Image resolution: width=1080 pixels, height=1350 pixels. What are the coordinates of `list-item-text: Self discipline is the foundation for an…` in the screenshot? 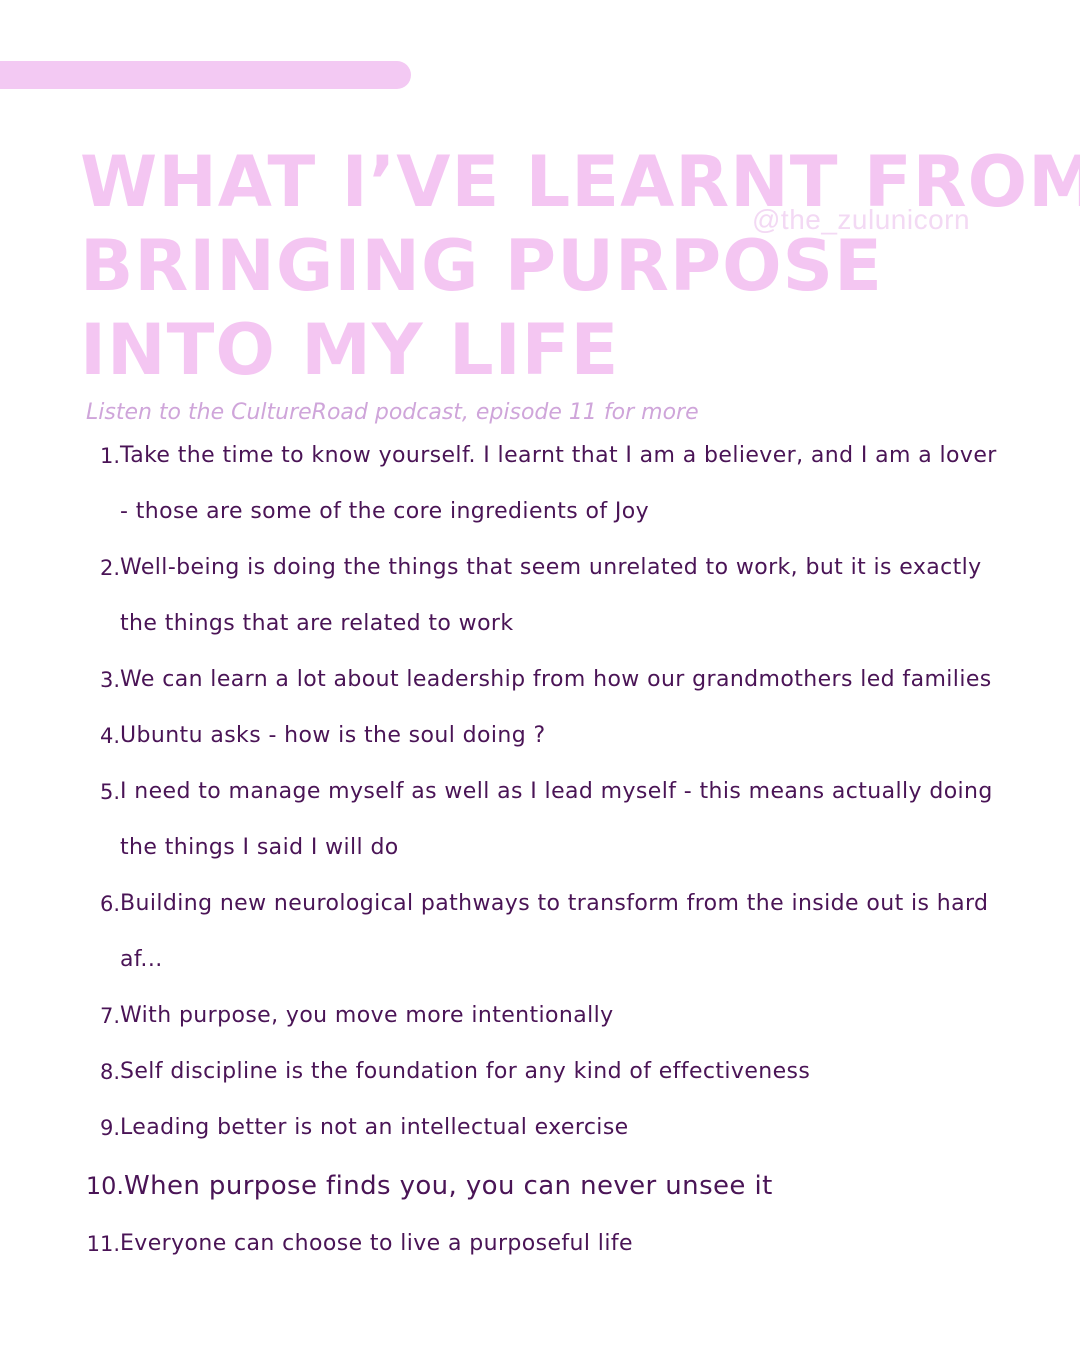 It's located at (465, 1071).